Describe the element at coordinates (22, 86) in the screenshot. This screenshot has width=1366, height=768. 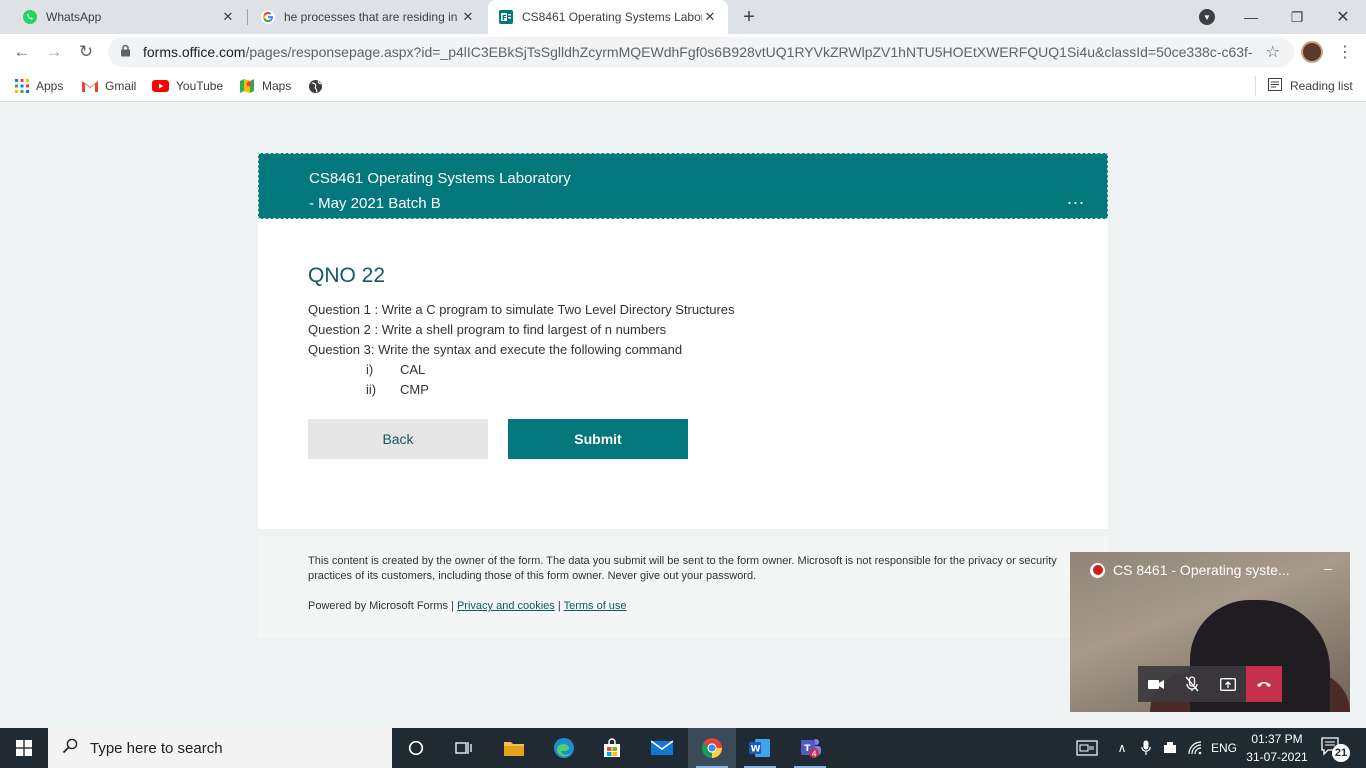
I see `apps-grid-icon` at that location.